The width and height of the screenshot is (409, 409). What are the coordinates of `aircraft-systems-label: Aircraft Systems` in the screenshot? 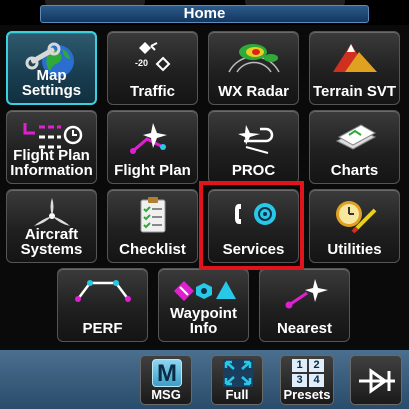 It's located at (51, 242).